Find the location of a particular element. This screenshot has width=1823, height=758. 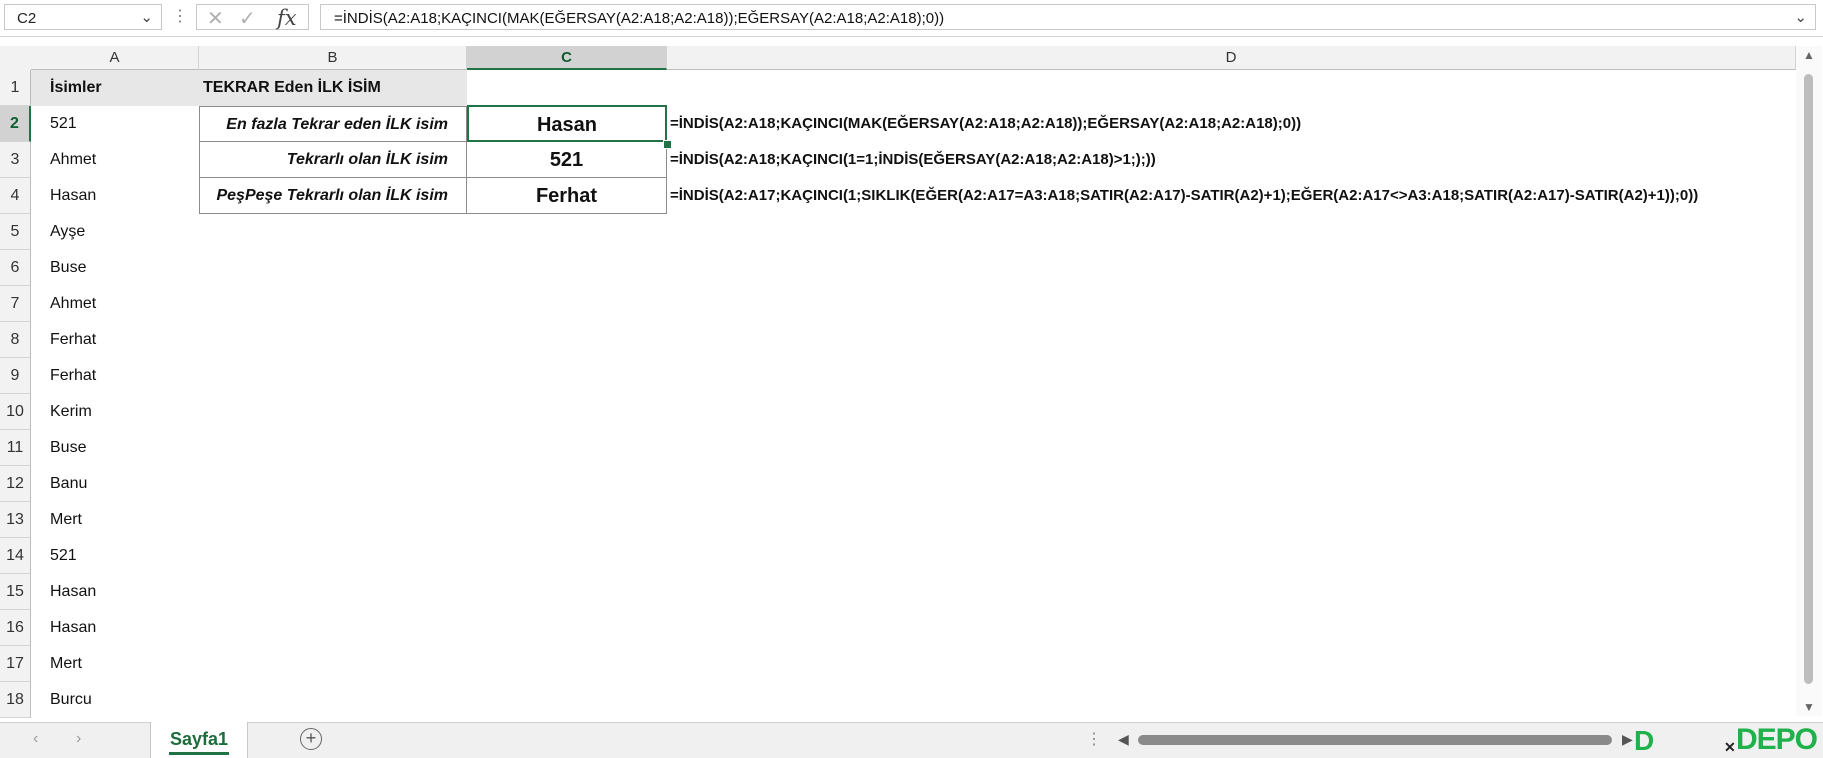

row-header: 17 is located at coordinates (15, 664).